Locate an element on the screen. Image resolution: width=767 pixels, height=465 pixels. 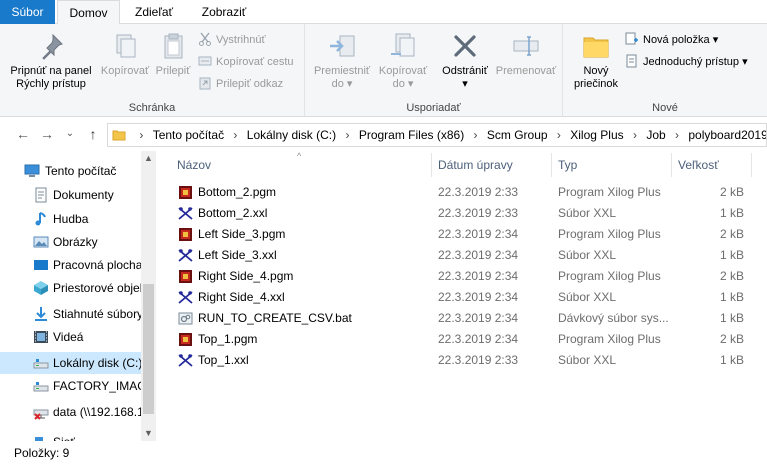
breadcrumb-job: Job is located at coordinates (655, 135).